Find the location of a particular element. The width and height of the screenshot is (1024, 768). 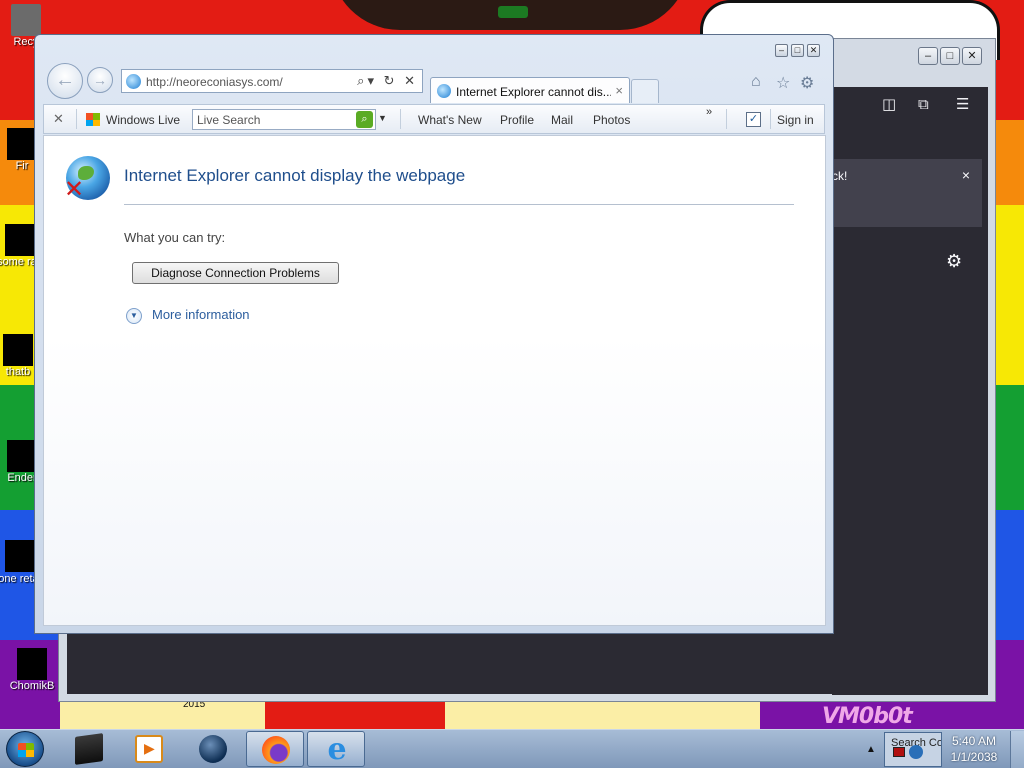

windows-logo-icon is located at coordinates (26, 750).